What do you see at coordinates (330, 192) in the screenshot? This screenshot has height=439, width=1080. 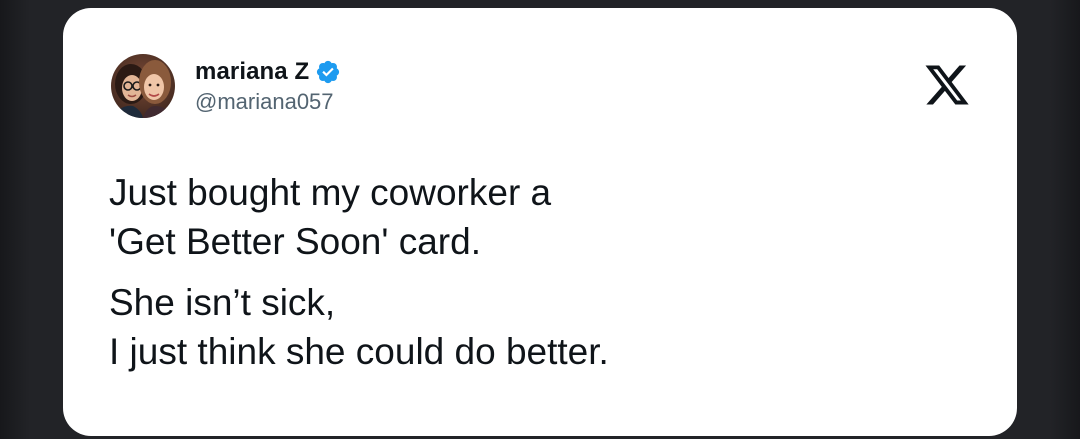 I see `tweet-line: Just bought my coworker a` at bounding box center [330, 192].